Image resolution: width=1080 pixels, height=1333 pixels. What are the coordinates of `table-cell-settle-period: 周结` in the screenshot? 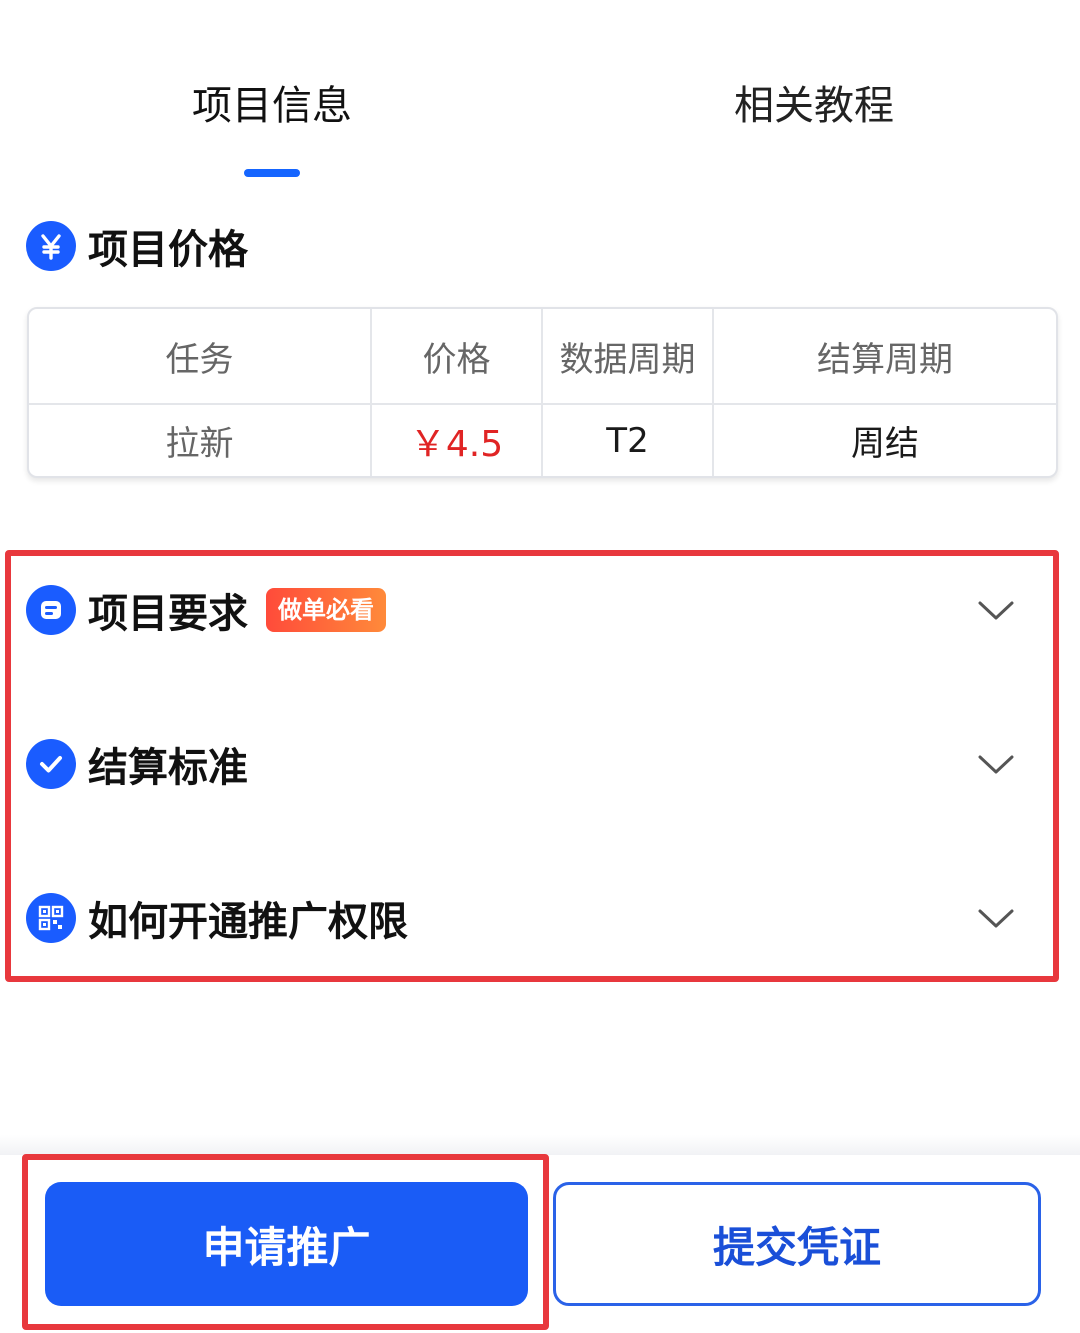 It's located at (885, 444).